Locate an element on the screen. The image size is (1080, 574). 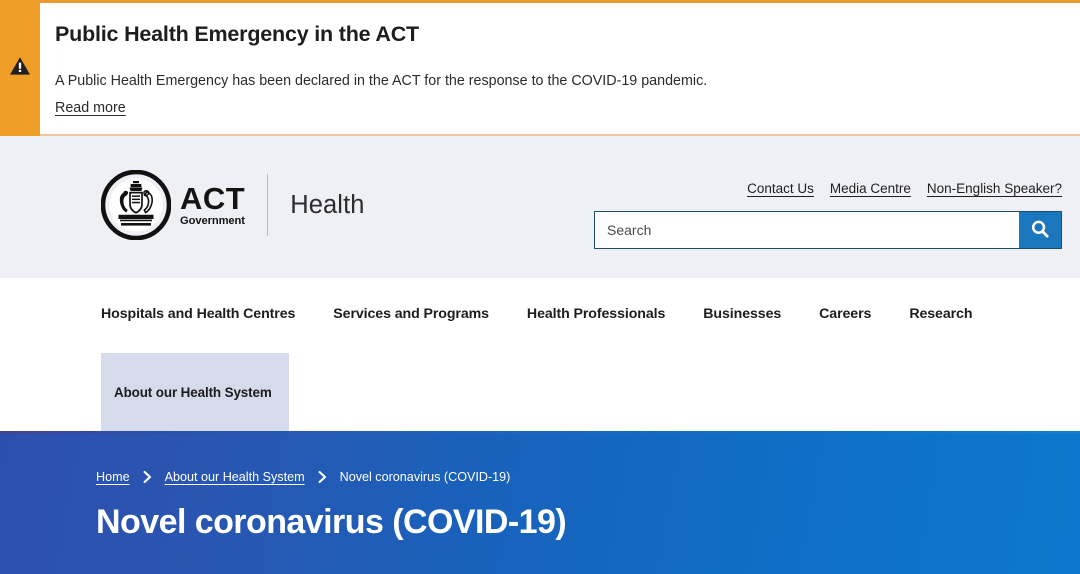
act-wordmark: ACT Government is located at coordinates (212, 205).